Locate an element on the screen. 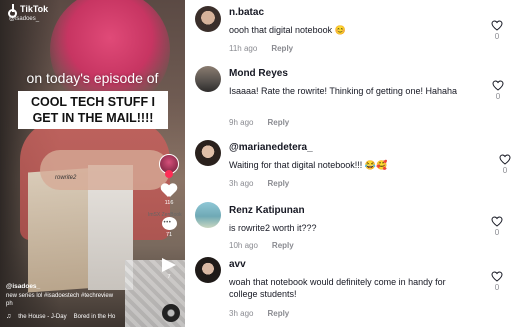 The height and width of the screenshot is (327, 523). comment-username: n.batac is located at coordinates (246, 12).